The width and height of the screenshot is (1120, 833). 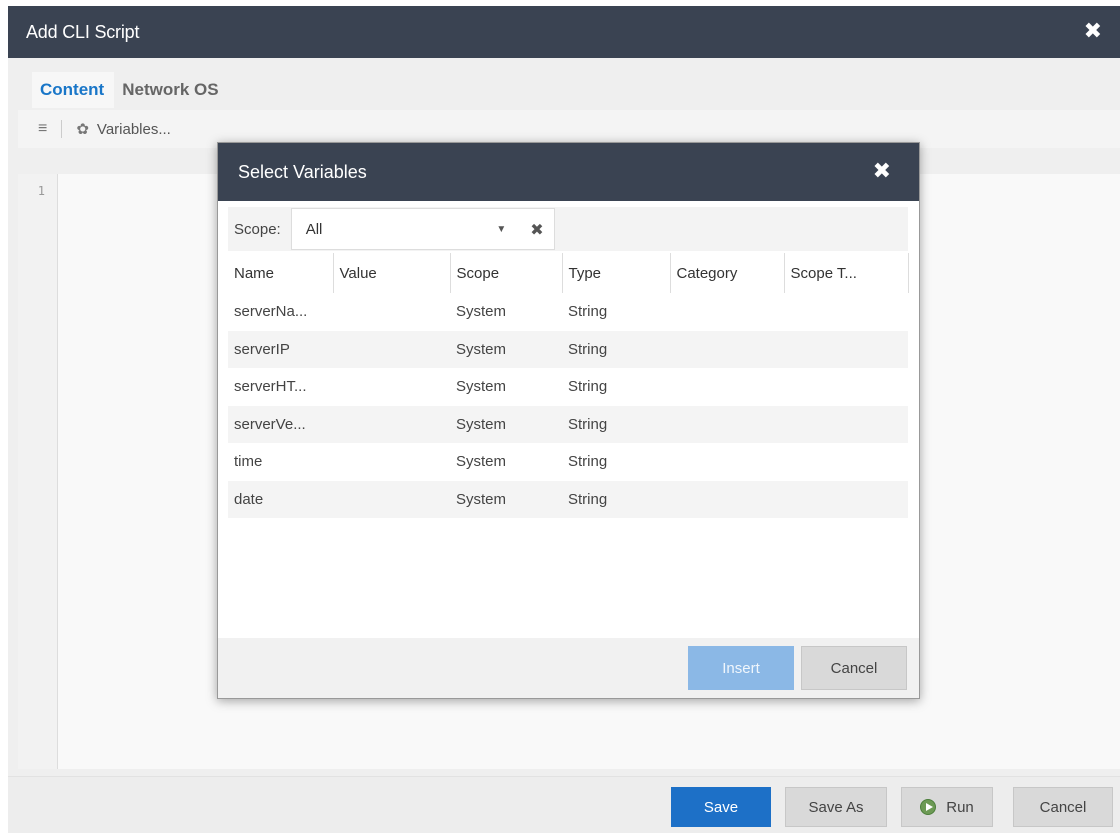 I want to click on tab-bar: Content Network OS, so click(x=564, y=87).